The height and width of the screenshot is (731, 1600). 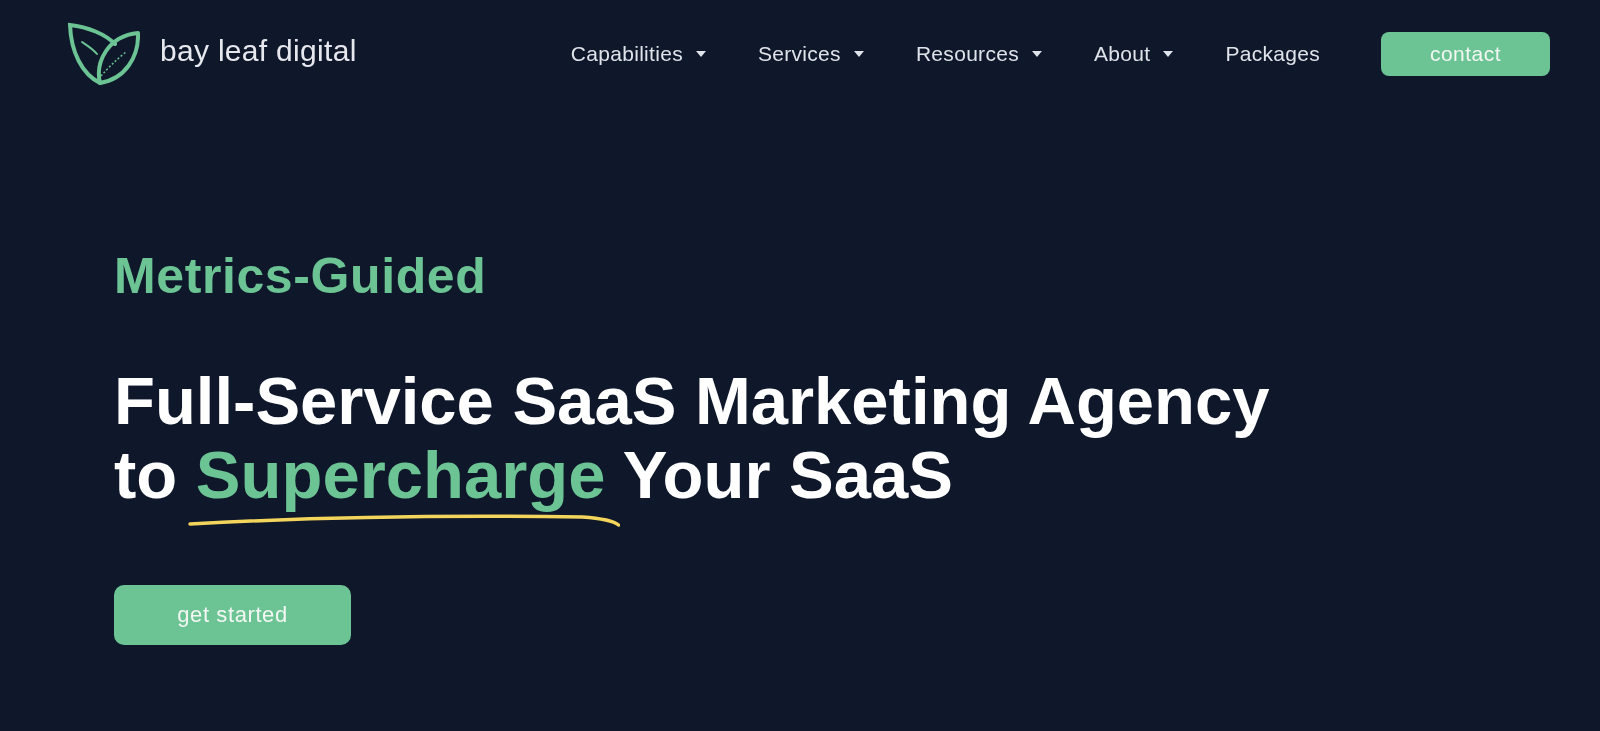 What do you see at coordinates (978, 54) in the screenshot?
I see `nav-link: Resources` at bounding box center [978, 54].